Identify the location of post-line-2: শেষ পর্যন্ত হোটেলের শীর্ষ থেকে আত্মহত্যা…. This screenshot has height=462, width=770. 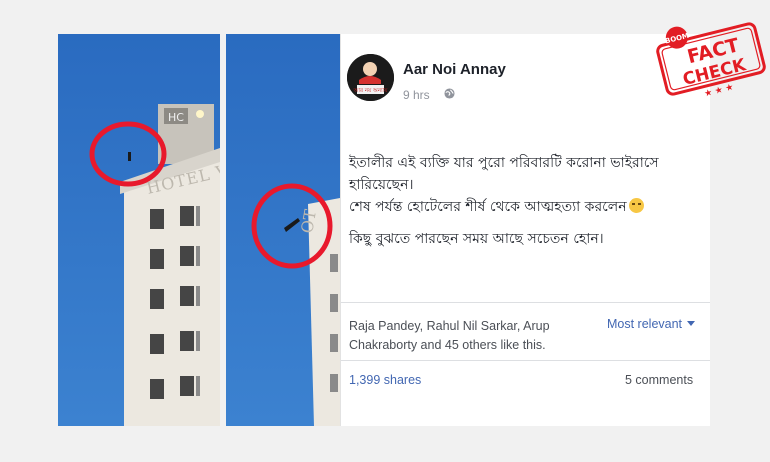
(488, 207).